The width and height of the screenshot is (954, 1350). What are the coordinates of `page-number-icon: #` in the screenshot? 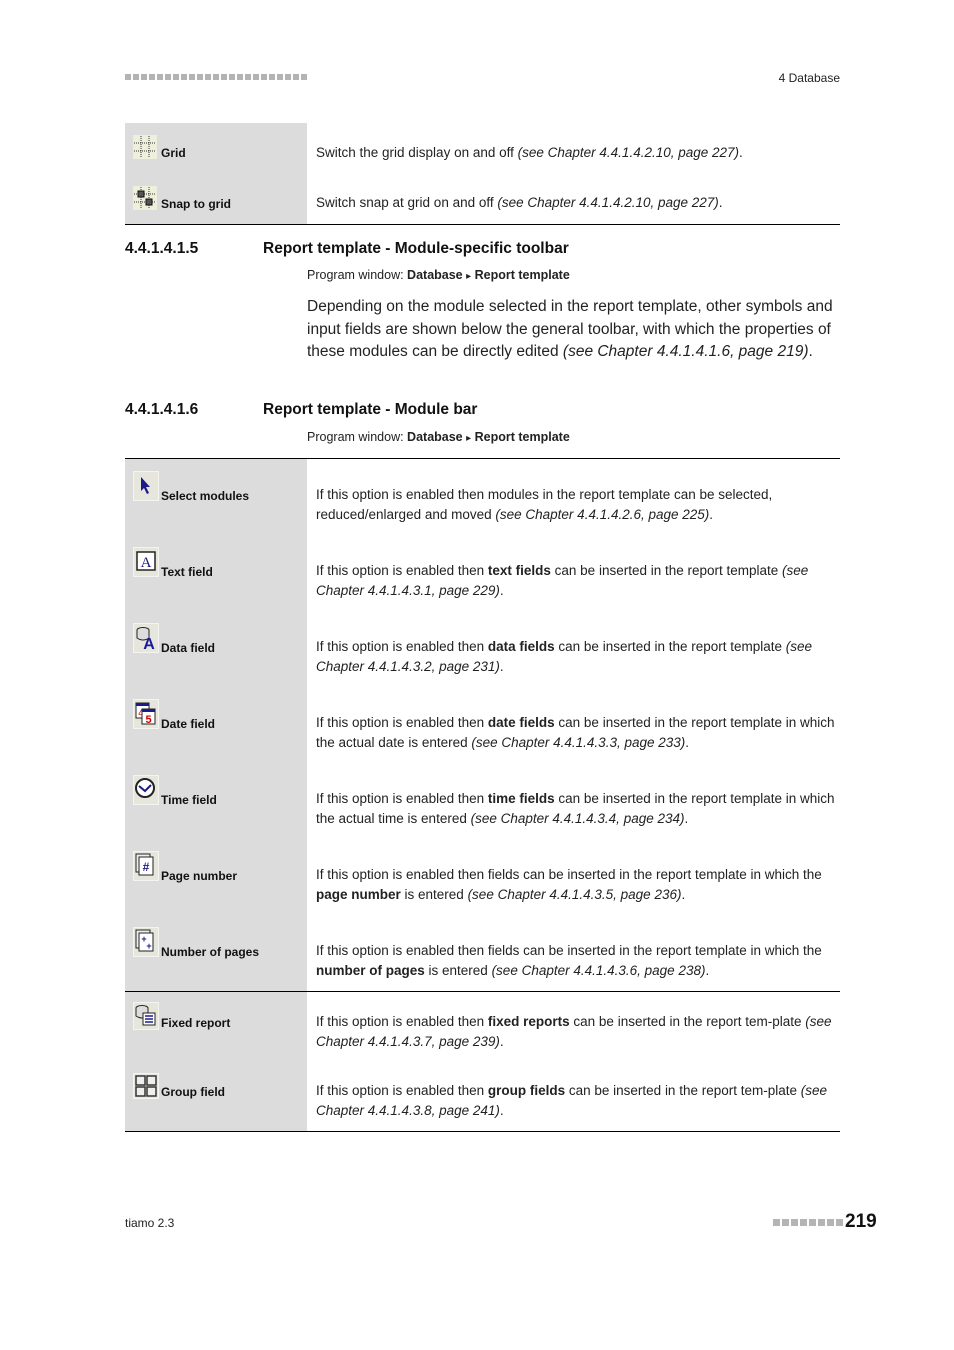 It's located at (146, 866).